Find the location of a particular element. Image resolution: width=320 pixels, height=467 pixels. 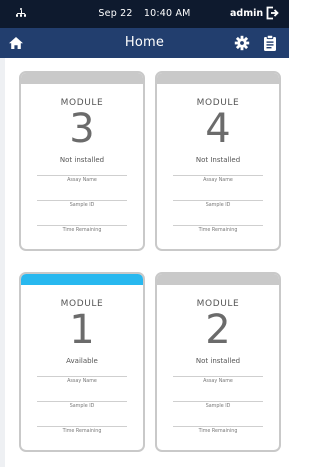

status-bar: Sep 22 10:40 AM admin is located at coordinates (144, 14).